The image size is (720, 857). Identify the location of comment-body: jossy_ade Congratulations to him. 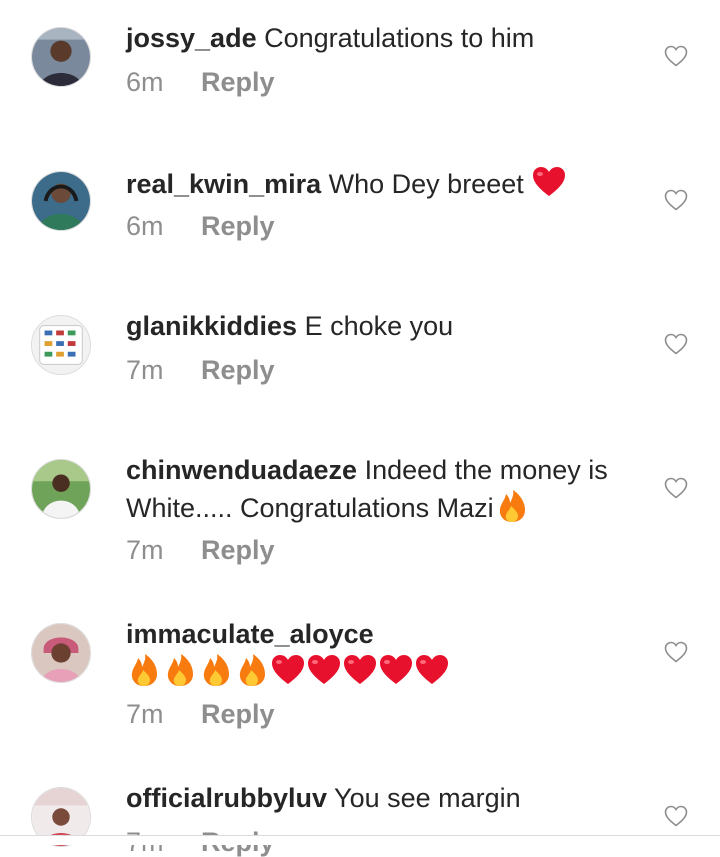
(386, 38).